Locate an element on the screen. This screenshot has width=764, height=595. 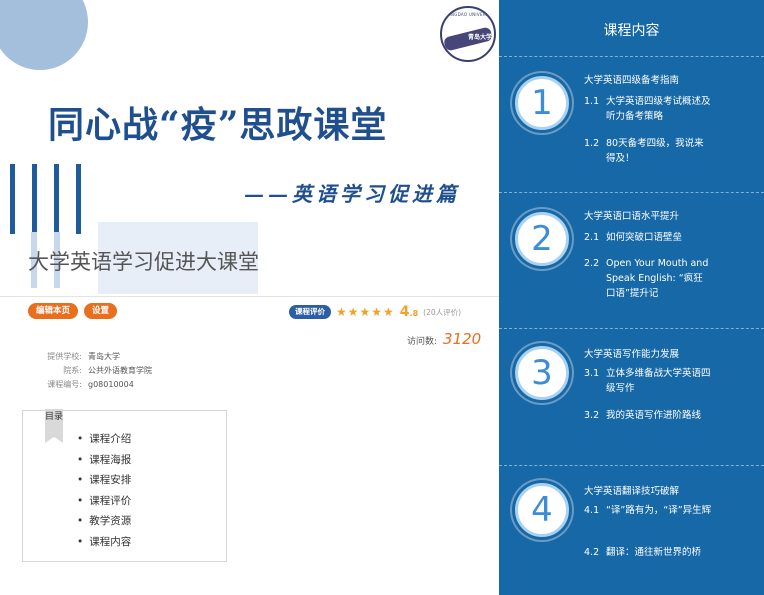
rating-score-dec: .8 is located at coordinates (414, 313).